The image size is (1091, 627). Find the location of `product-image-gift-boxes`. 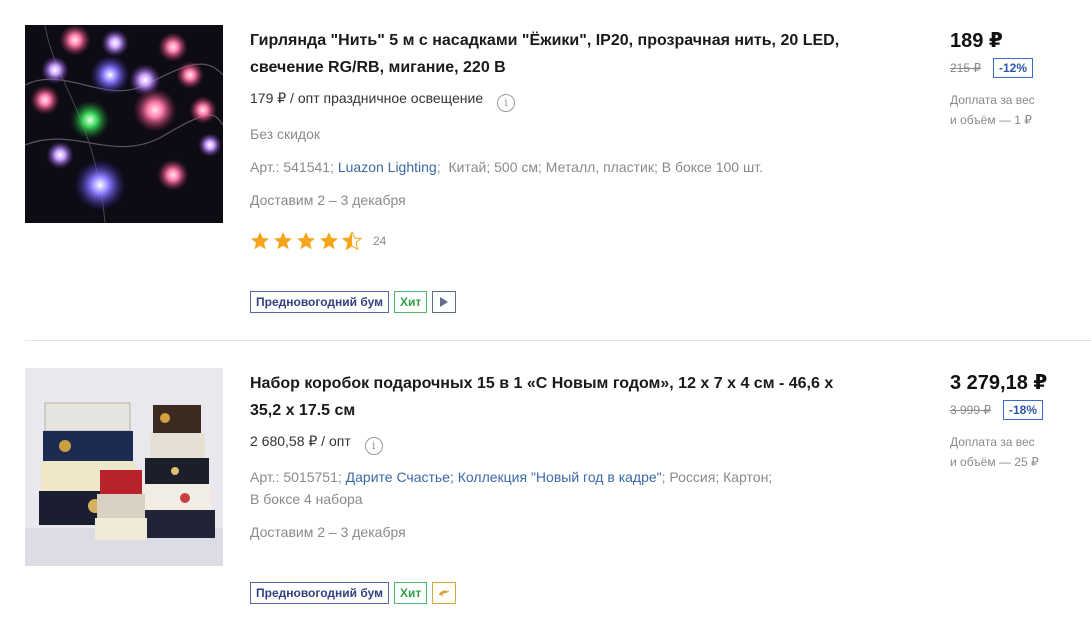

product-image-gift-boxes is located at coordinates (124, 467).